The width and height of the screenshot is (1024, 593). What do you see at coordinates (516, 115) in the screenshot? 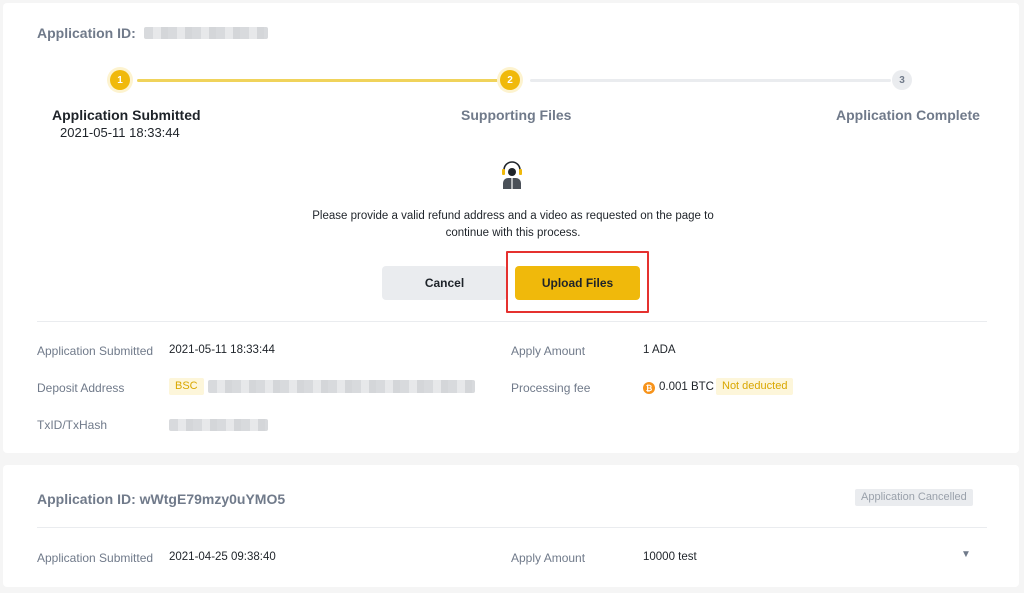
I see `step-2-label: Supporting Files` at bounding box center [516, 115].